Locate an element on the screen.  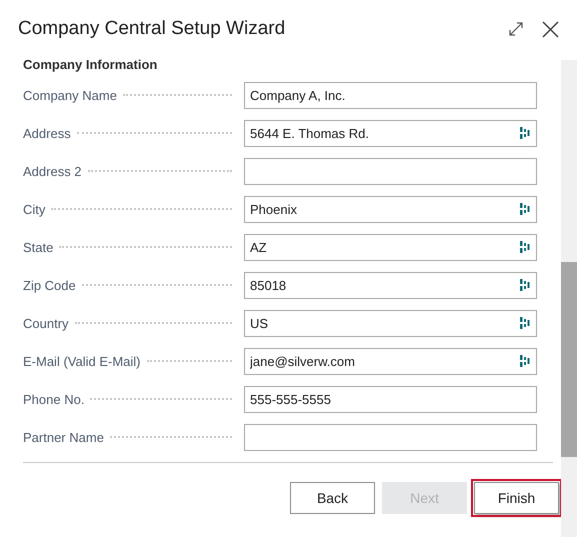
text-field: 85018 is located at coordinates (390, 285).